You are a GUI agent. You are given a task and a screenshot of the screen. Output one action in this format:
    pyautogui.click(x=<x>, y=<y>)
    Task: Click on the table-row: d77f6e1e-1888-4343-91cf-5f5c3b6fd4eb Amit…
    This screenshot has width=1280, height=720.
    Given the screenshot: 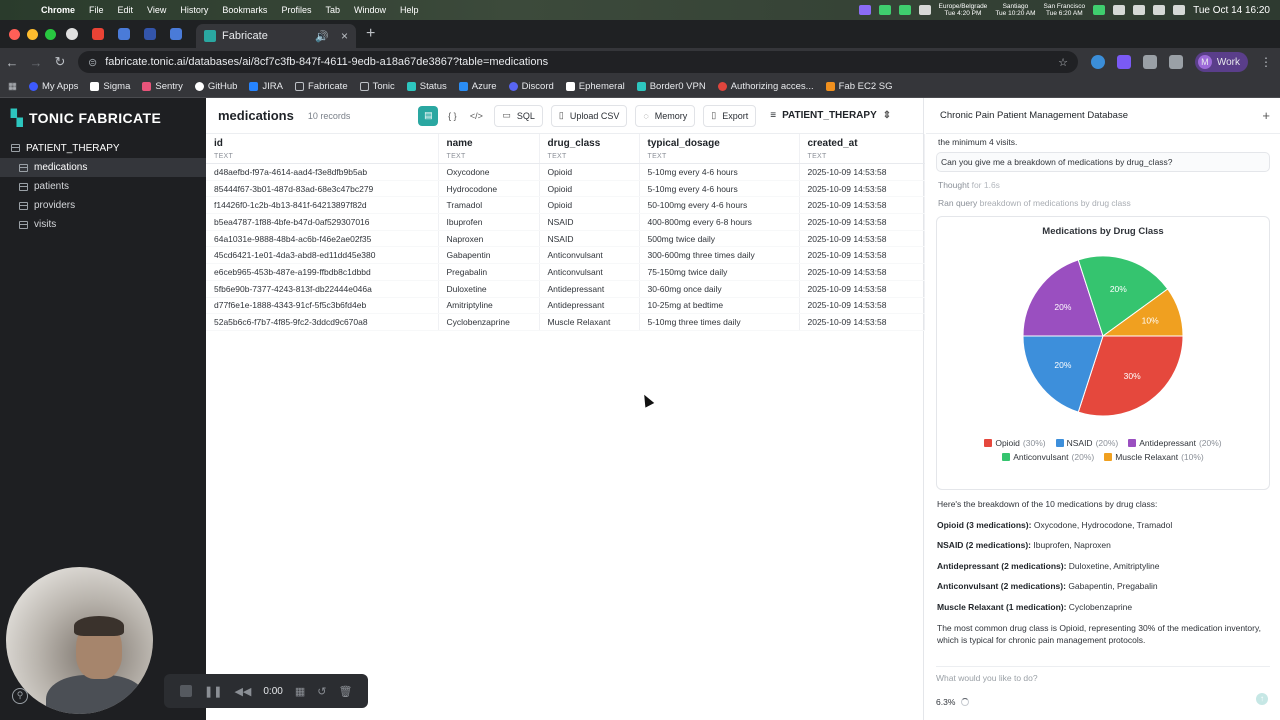 What is the action you would take?
    pyautogui.click(x=565, y=306)
    